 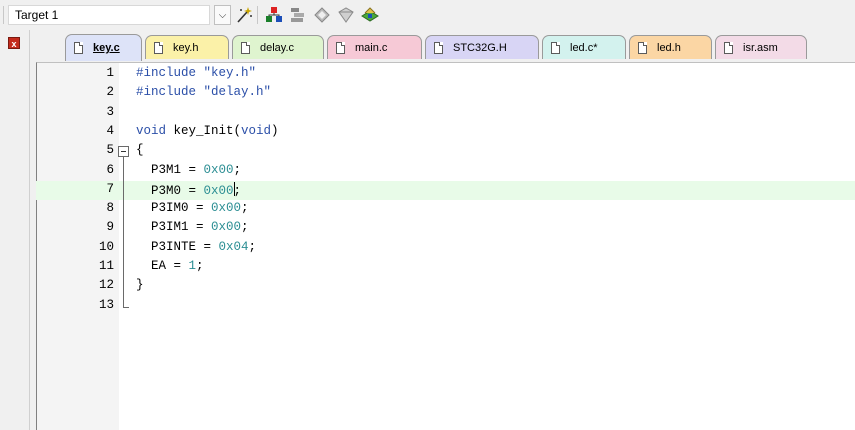 What do you see at coordinates (445, 190) in the screenshot?
I see `code-line: 7 P3M0 = 0x00;` at bounding box center [445, 190].